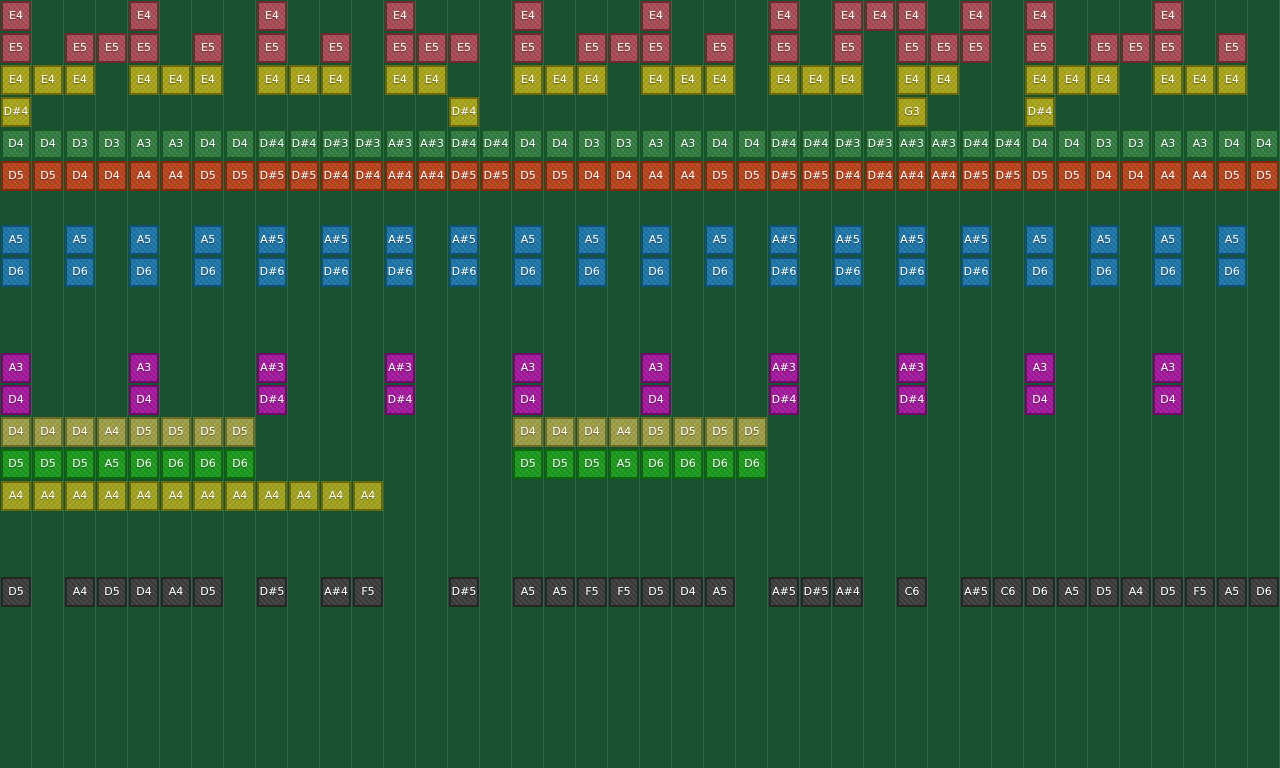  What do you see at coordinates (1008, 592) in the screenshot?
I see `note-block: C6` at bounding box center [1008, 592].